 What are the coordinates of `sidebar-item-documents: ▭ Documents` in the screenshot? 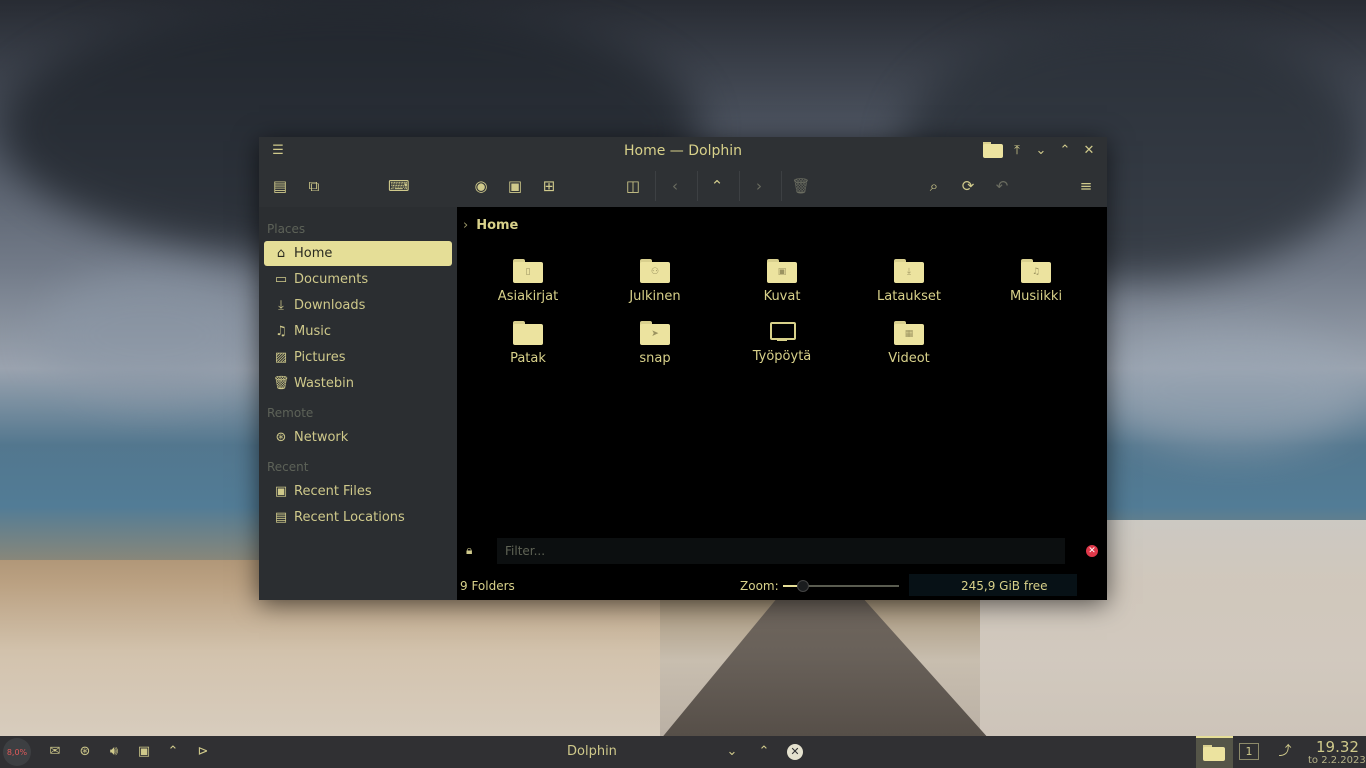 It's located at (358, 279).